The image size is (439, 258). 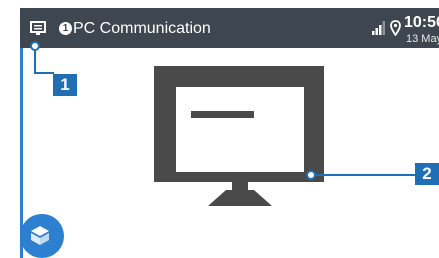 What do you see at coordinates (65, 28) in the screenshot?
I see `info-icon: 1` at bounding box center [65, 28].